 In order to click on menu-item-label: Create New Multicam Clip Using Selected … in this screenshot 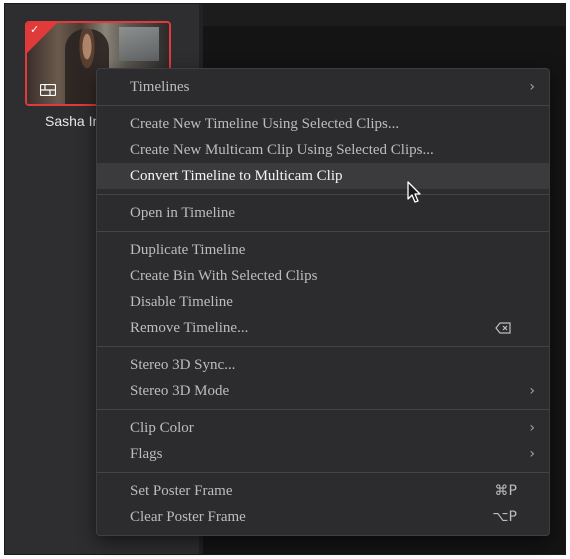, I will do `click(282, 150)`.